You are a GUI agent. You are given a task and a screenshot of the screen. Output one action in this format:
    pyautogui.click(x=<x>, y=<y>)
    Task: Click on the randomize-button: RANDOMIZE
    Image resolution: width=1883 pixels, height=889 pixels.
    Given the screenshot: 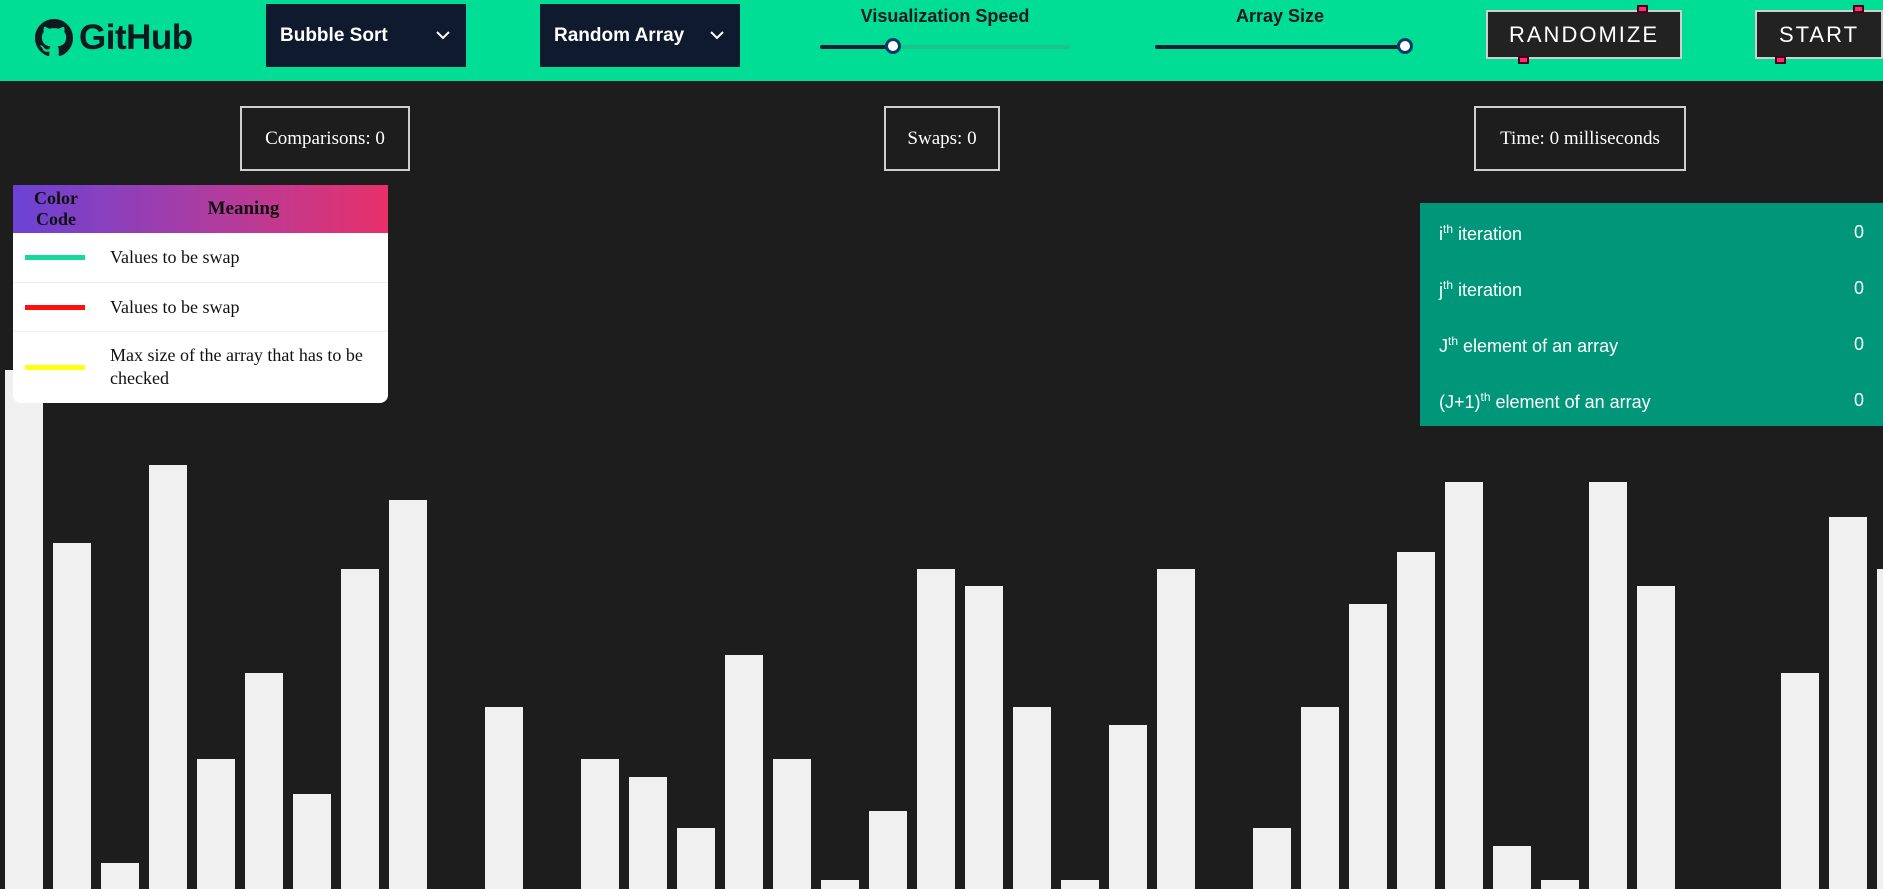 What is the action you would take?
    pyautogui.click(x=1584, y=34)
    